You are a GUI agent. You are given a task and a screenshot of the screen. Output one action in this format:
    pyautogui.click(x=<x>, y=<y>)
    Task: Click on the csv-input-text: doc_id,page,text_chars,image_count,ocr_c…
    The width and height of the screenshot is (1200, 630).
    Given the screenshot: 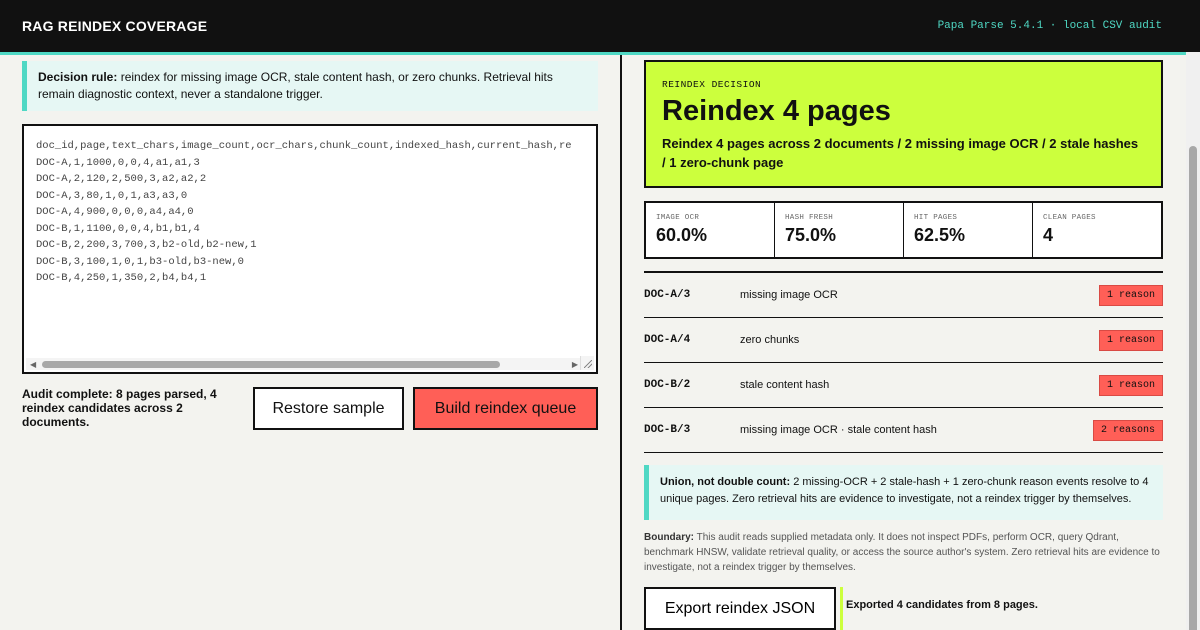 What is the action you would take?
    pyautogui.click(x=304, y=212)
    